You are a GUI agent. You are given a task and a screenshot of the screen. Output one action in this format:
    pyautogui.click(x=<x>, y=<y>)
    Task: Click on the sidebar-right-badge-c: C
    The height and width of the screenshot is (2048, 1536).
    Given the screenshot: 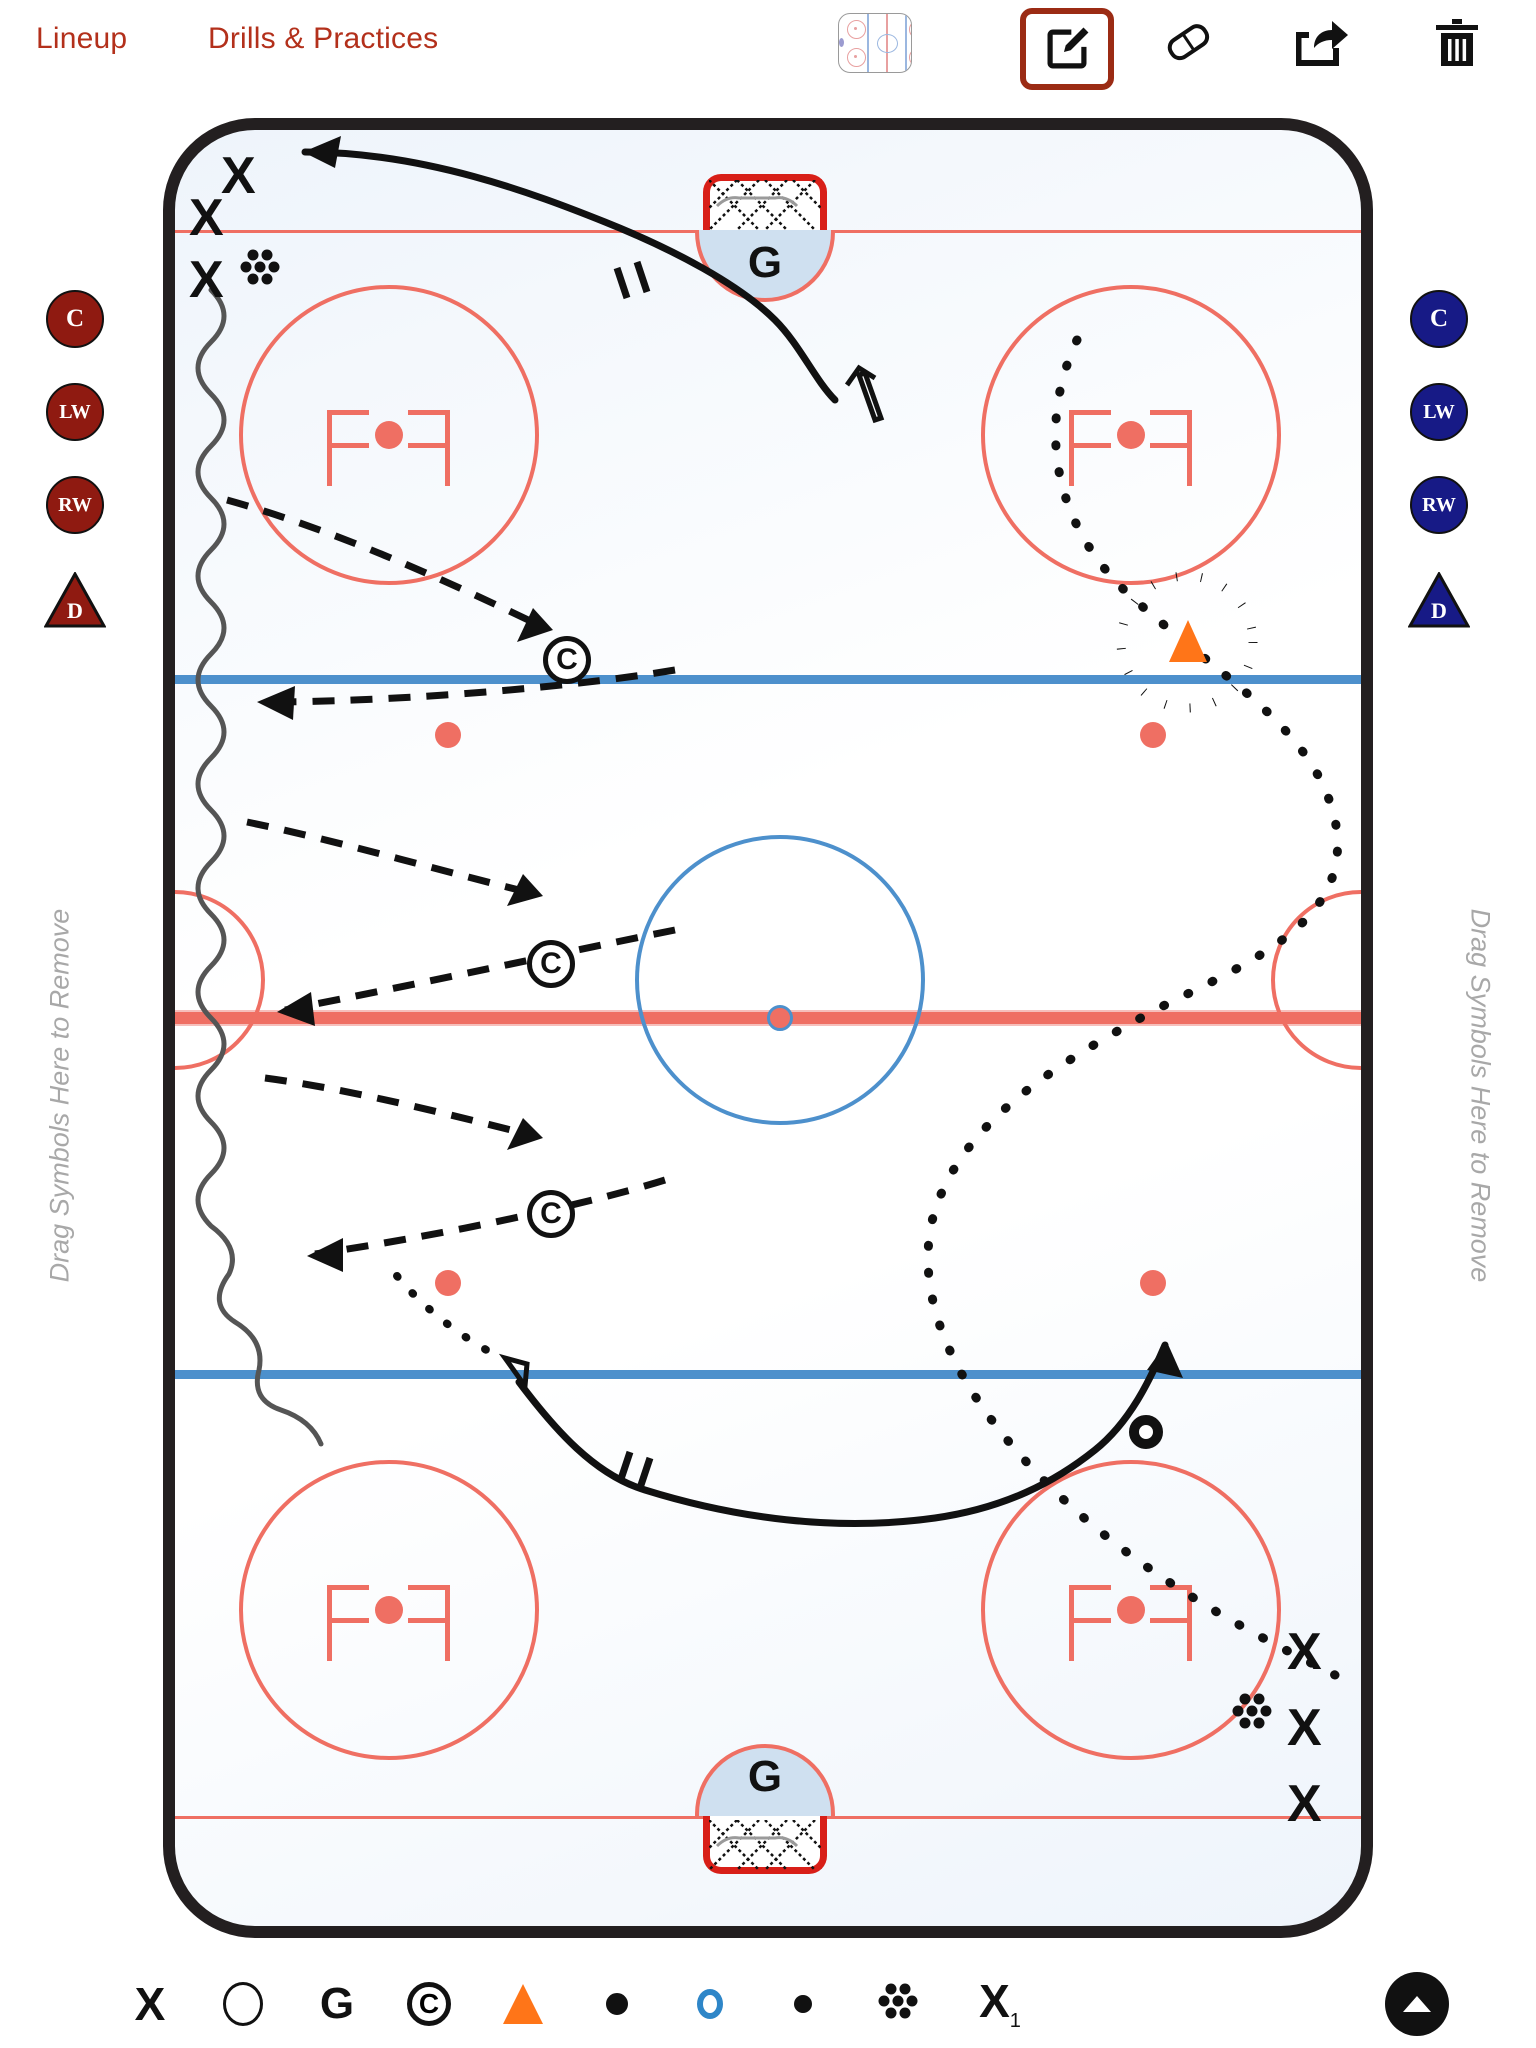 What is the action you would take?
    pyautogui.click(x=1439, y=319)
    